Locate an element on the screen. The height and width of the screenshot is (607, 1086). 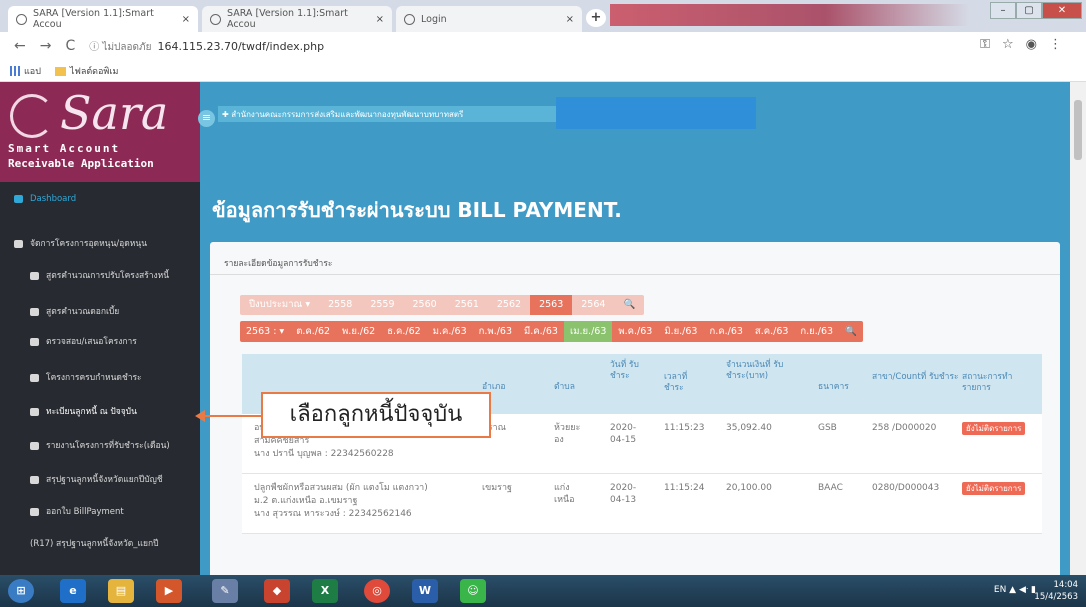
year-option: 2564 is located at coordinates (593, 305).